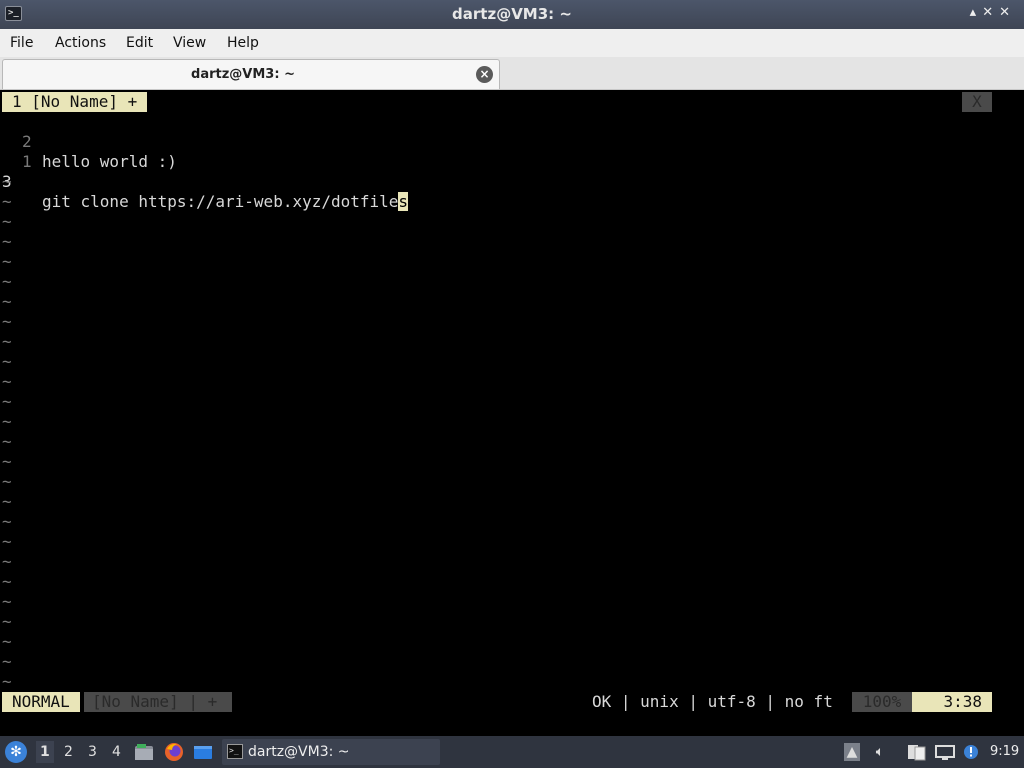 The height and width of the screenshot is (768, 1024). Describe the element at coordinates (220, 201) in the screenshot. I see `line-text: git clone https://ari-web.xyz/dotfile` at that location.